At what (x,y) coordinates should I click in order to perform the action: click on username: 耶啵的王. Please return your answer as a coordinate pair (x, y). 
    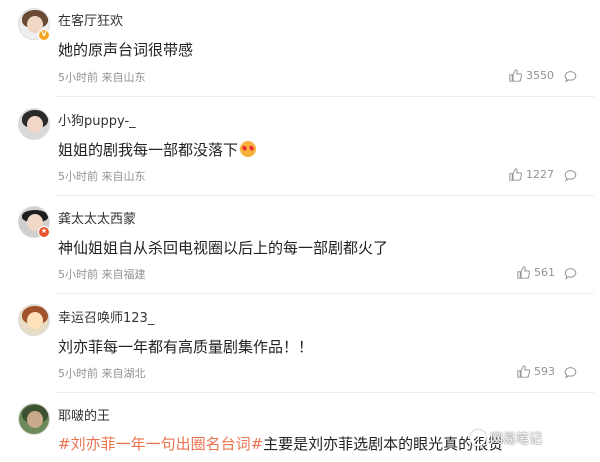
    Looking at the image, I should click on (84, 414).